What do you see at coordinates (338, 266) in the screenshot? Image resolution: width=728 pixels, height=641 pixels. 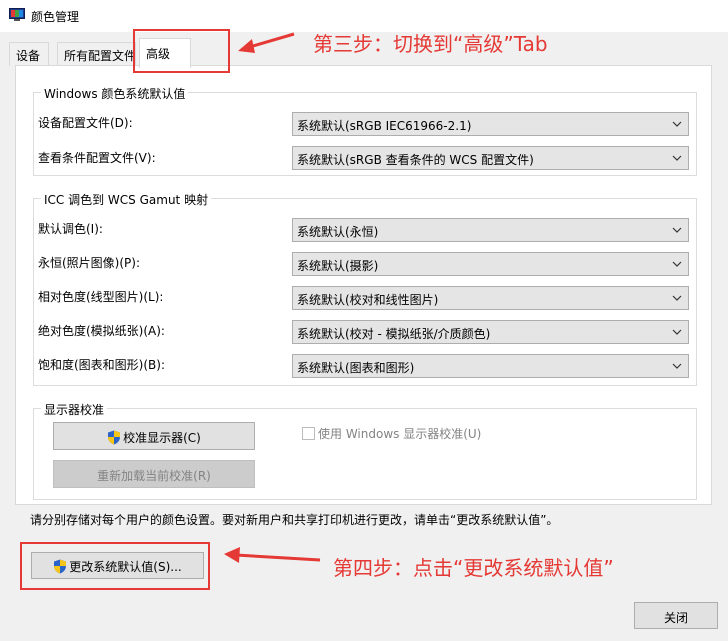 I see `select-value: 系统默认(摄影)` at bounding box center [338, 266].